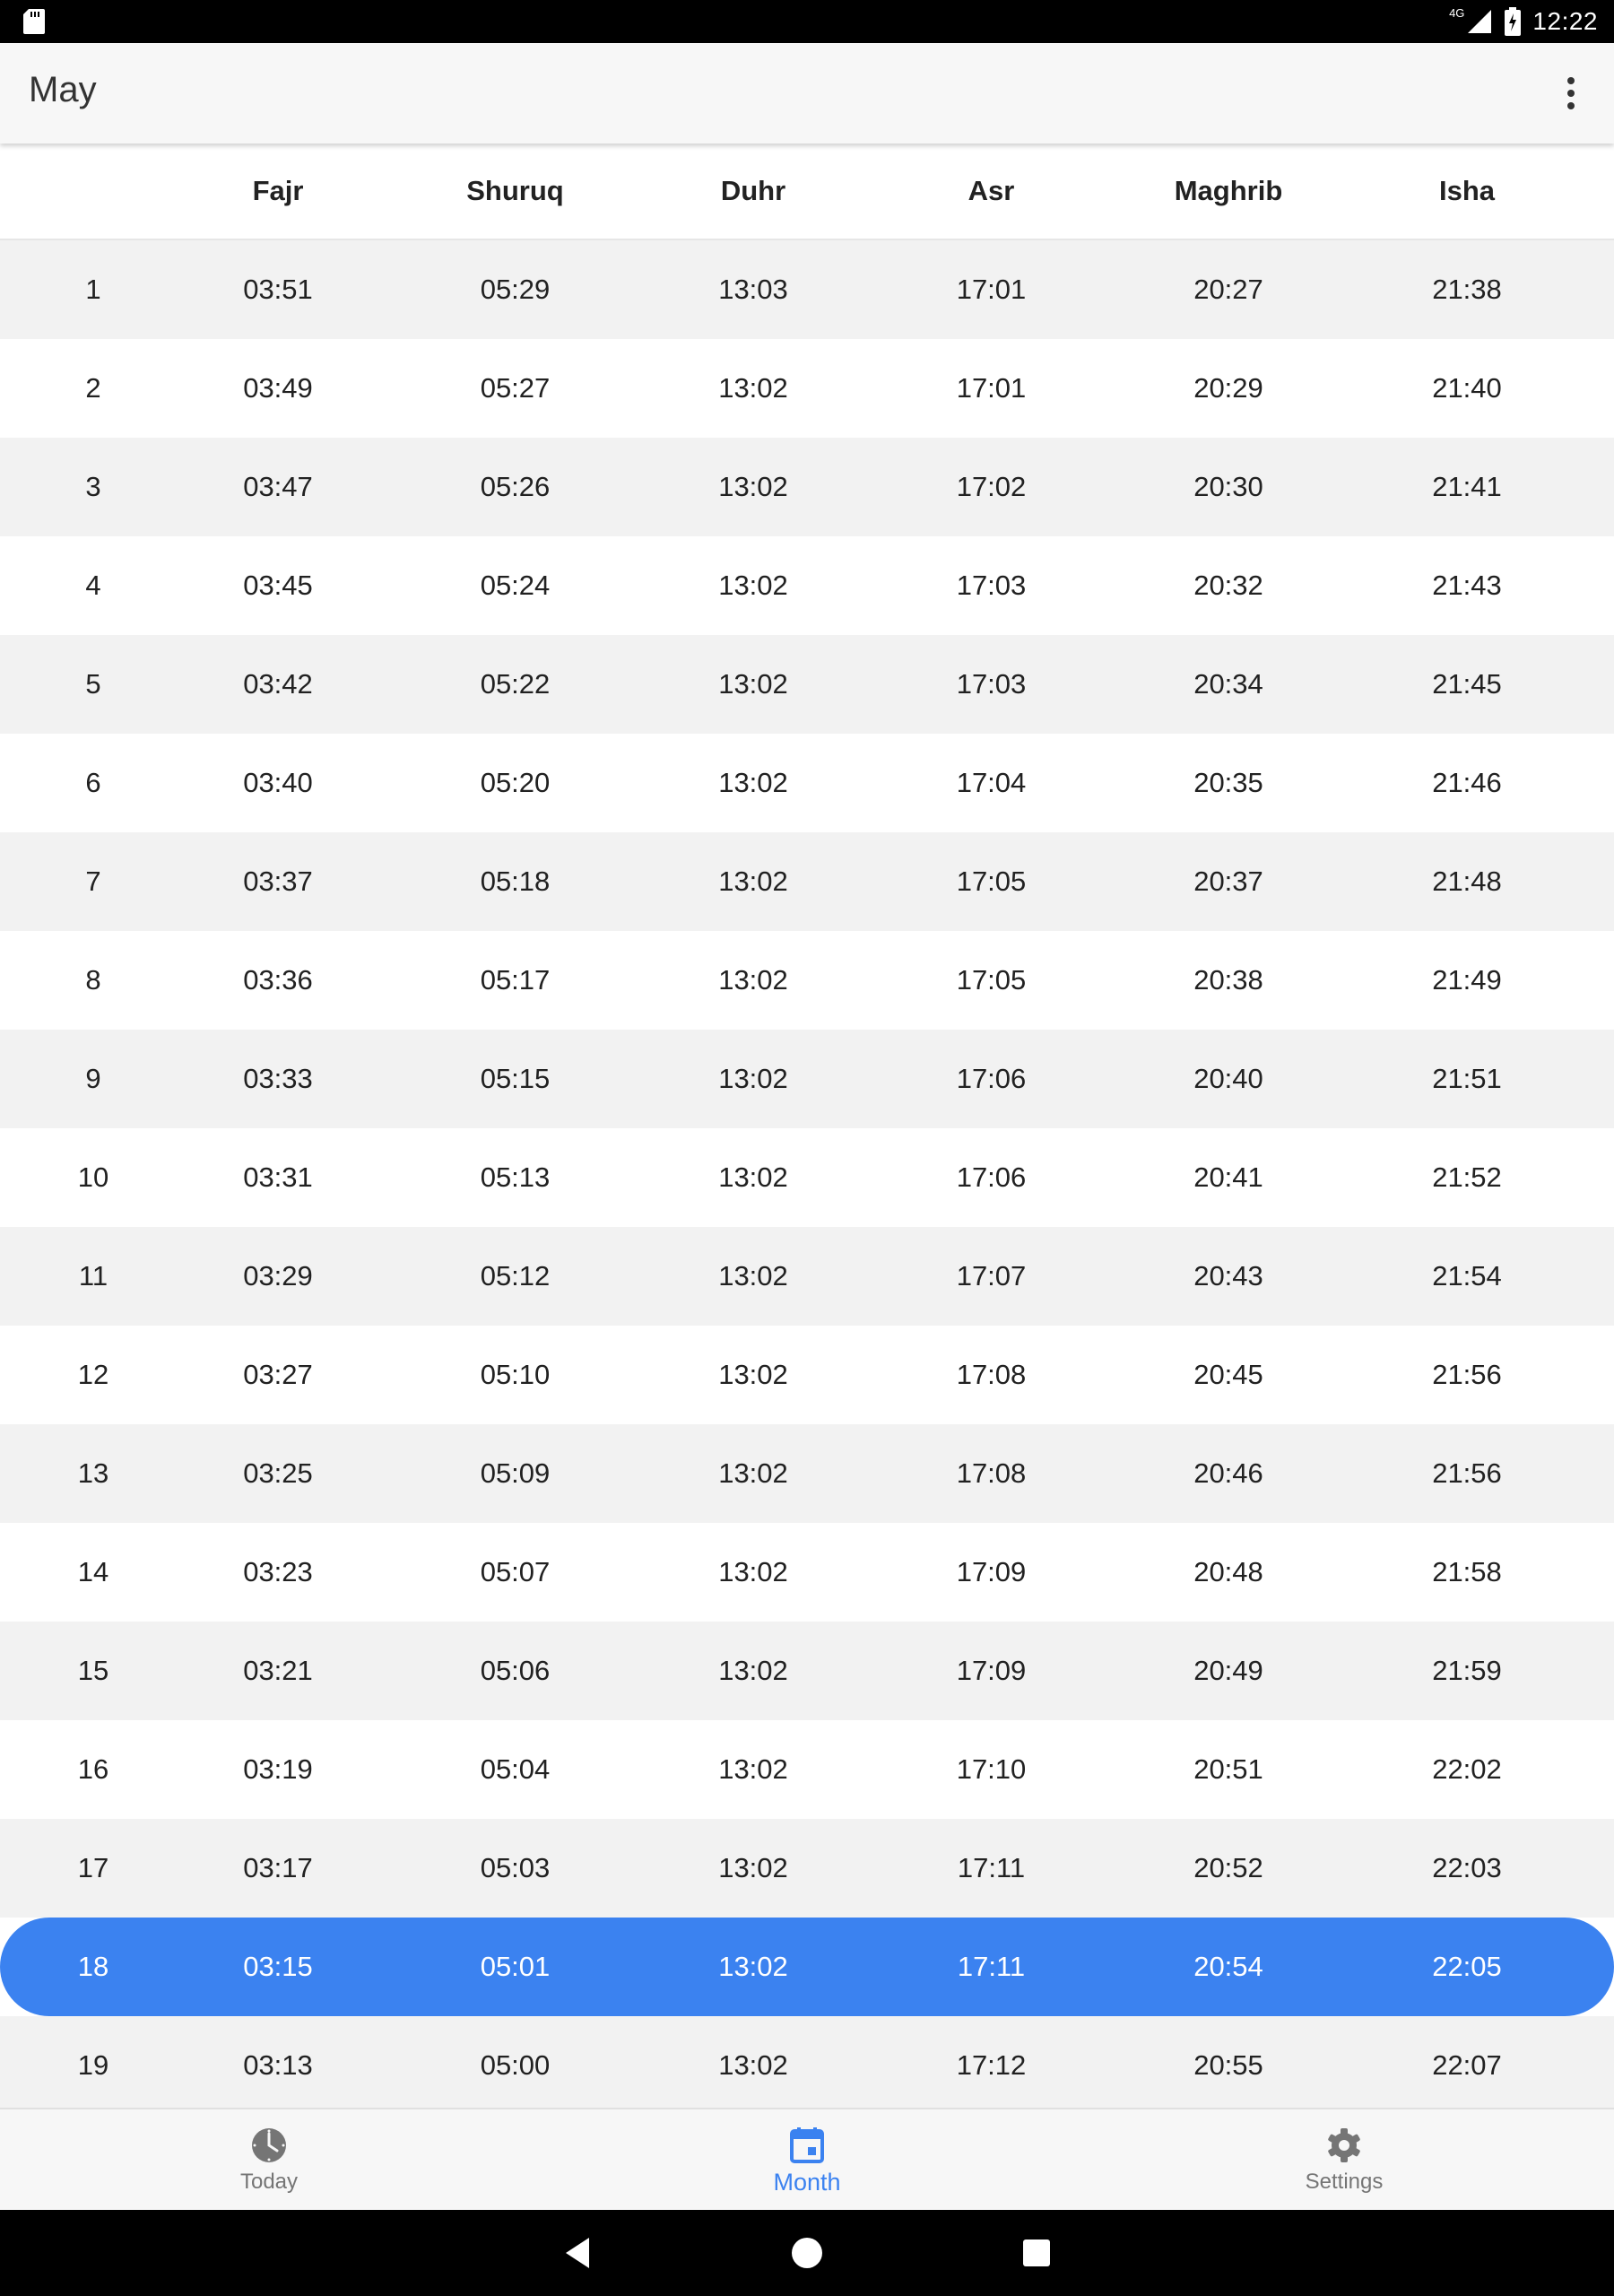 The image size is (1614, 2296). I want to click on day-cell: 12, so click(93, 1374).